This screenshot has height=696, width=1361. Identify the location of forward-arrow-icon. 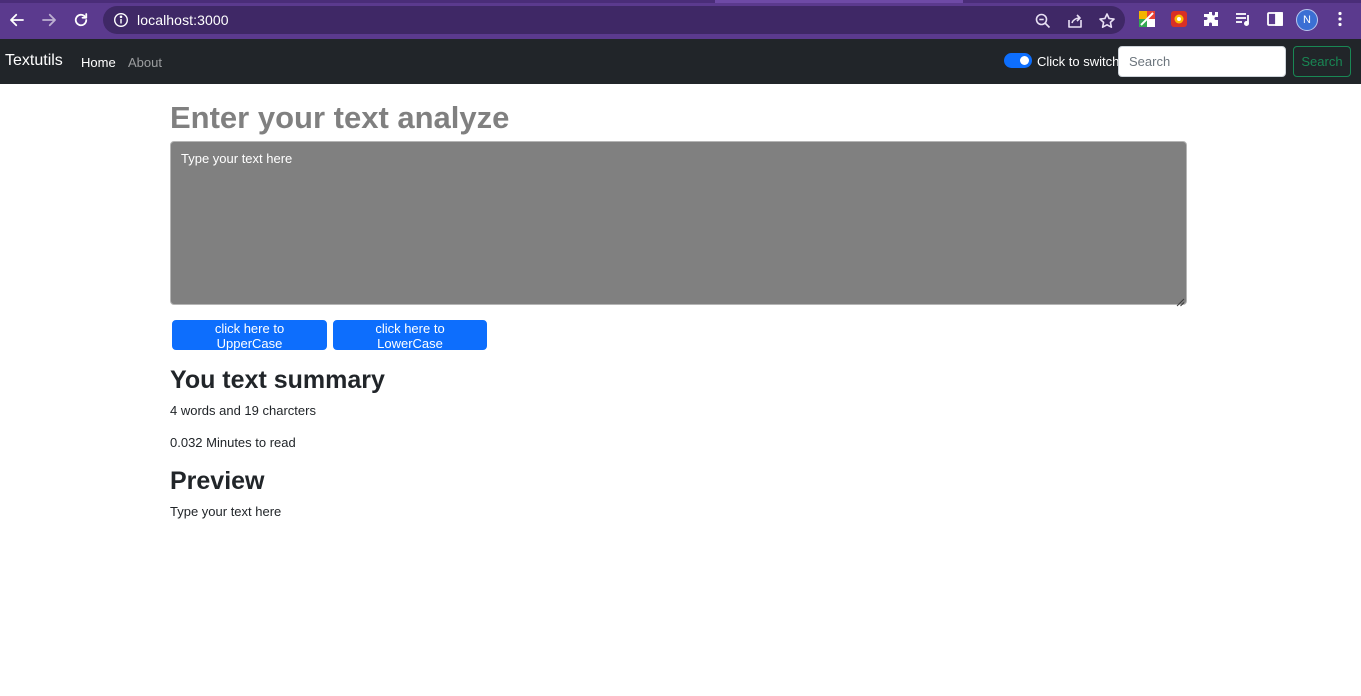
(49, 20).